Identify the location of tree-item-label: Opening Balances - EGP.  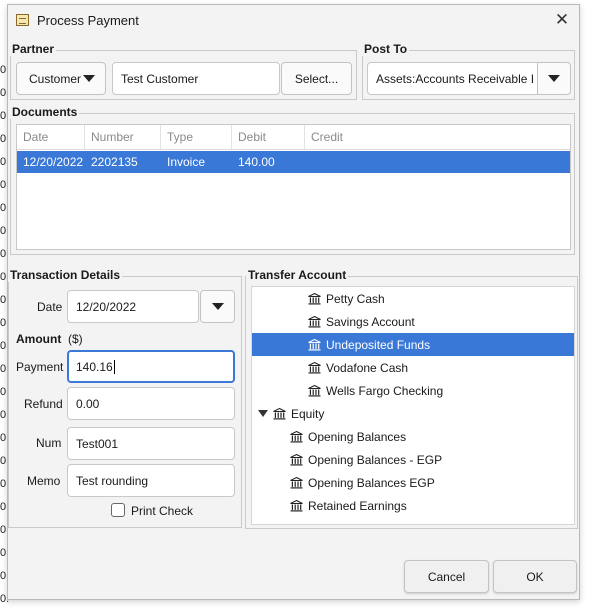
(375, 459).